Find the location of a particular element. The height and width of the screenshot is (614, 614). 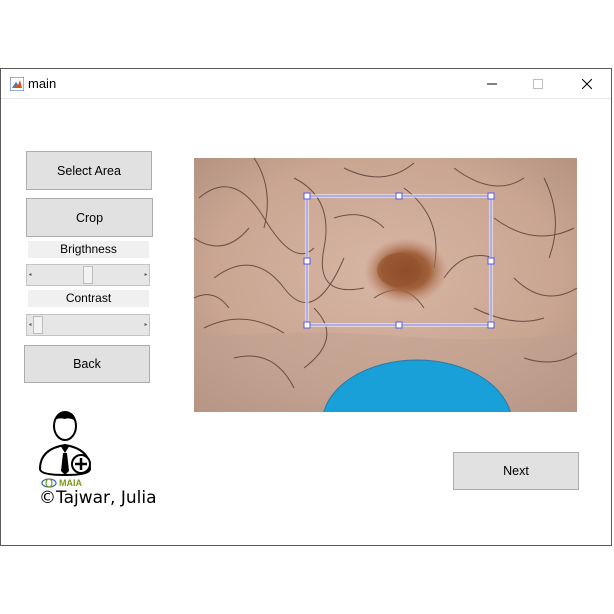

brightness-label: Brigthness is located at coordinates (88, 249).